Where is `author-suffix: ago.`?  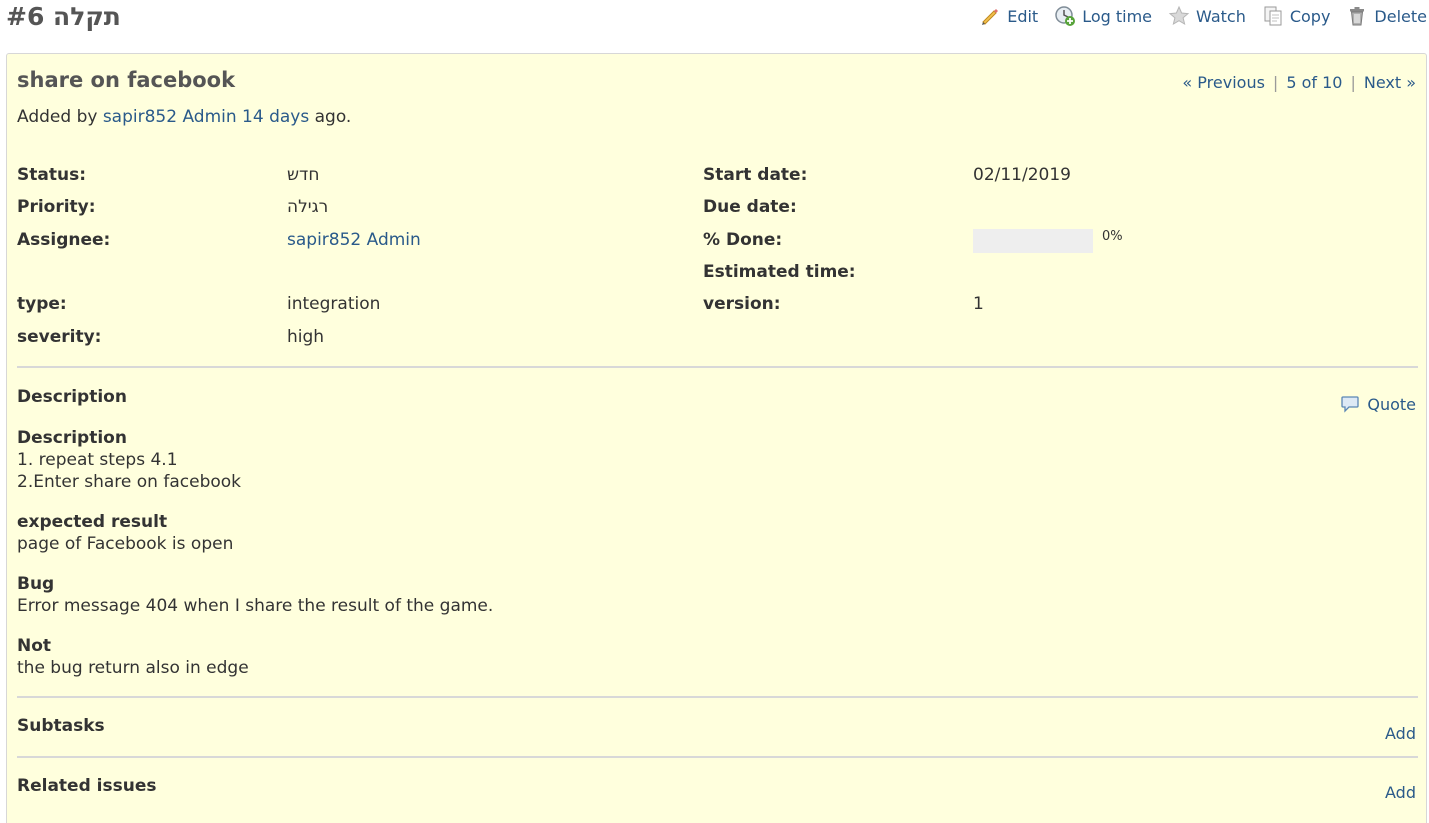
author-suffix: ago. is located at coordinates (333, 117).